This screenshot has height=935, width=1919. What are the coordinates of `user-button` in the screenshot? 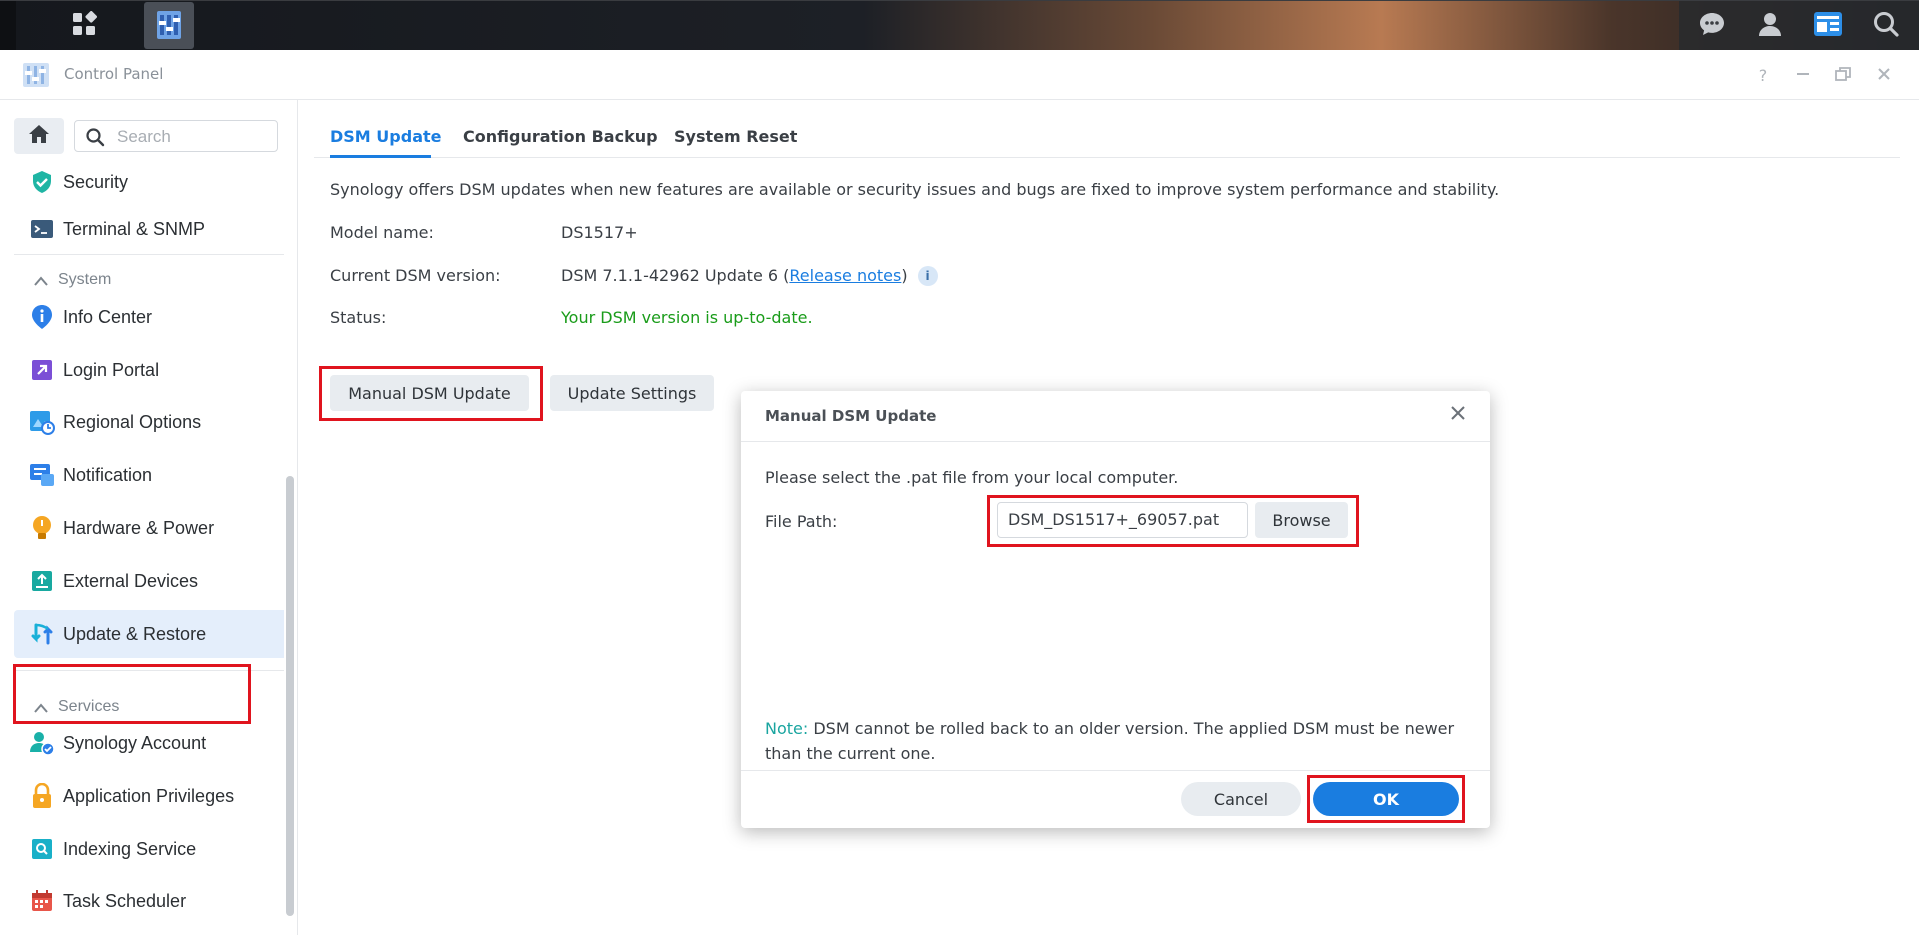 It's located at (1770, 26).